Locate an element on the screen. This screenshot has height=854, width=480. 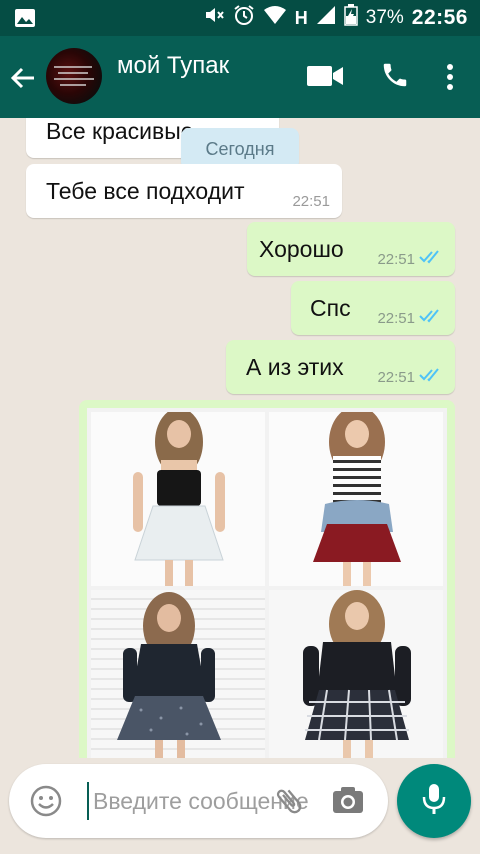
wifi-icon is located at coordinates (275, 18).